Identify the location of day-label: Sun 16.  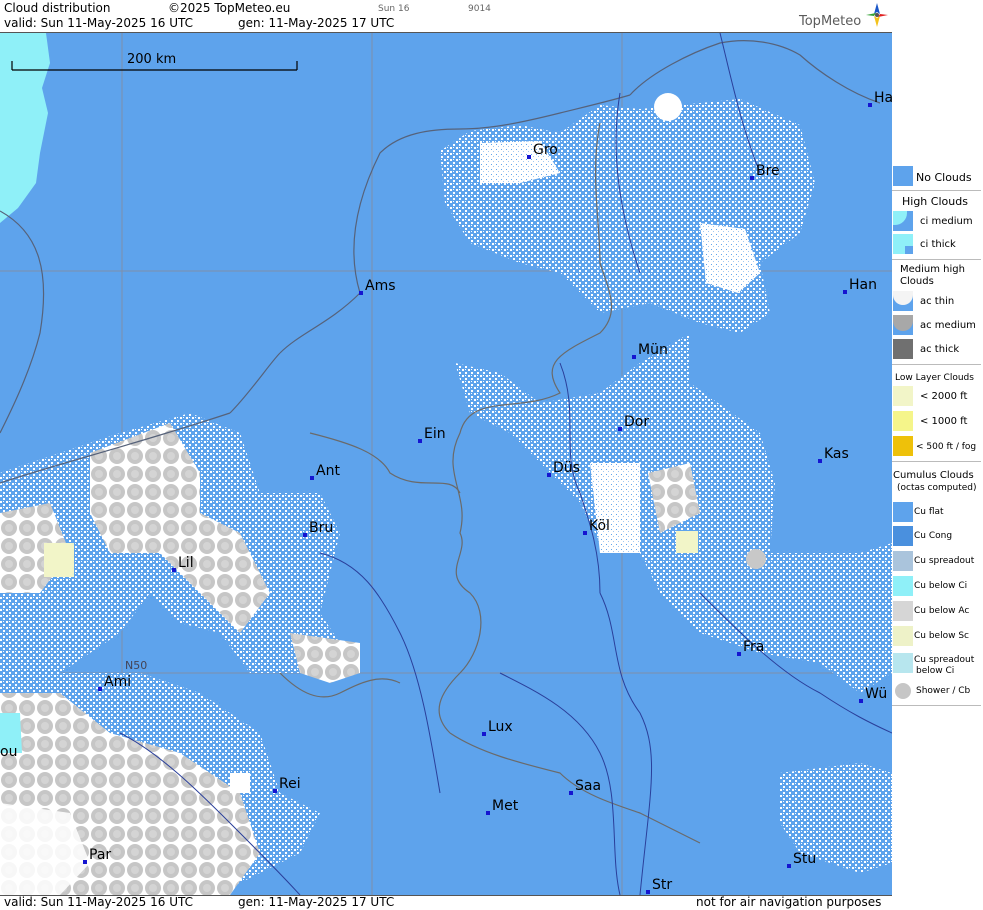
(394, 9).